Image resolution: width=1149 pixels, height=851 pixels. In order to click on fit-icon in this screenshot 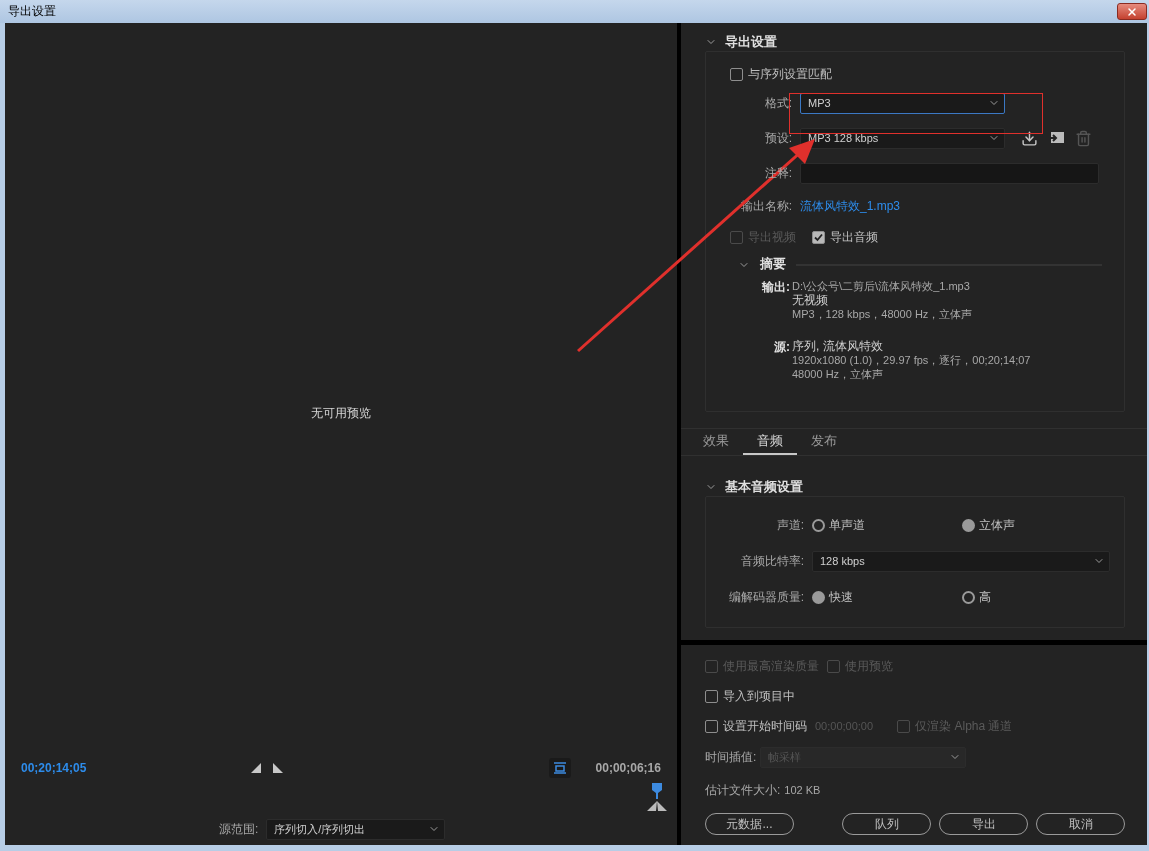, I will do `click(559, 768)`.